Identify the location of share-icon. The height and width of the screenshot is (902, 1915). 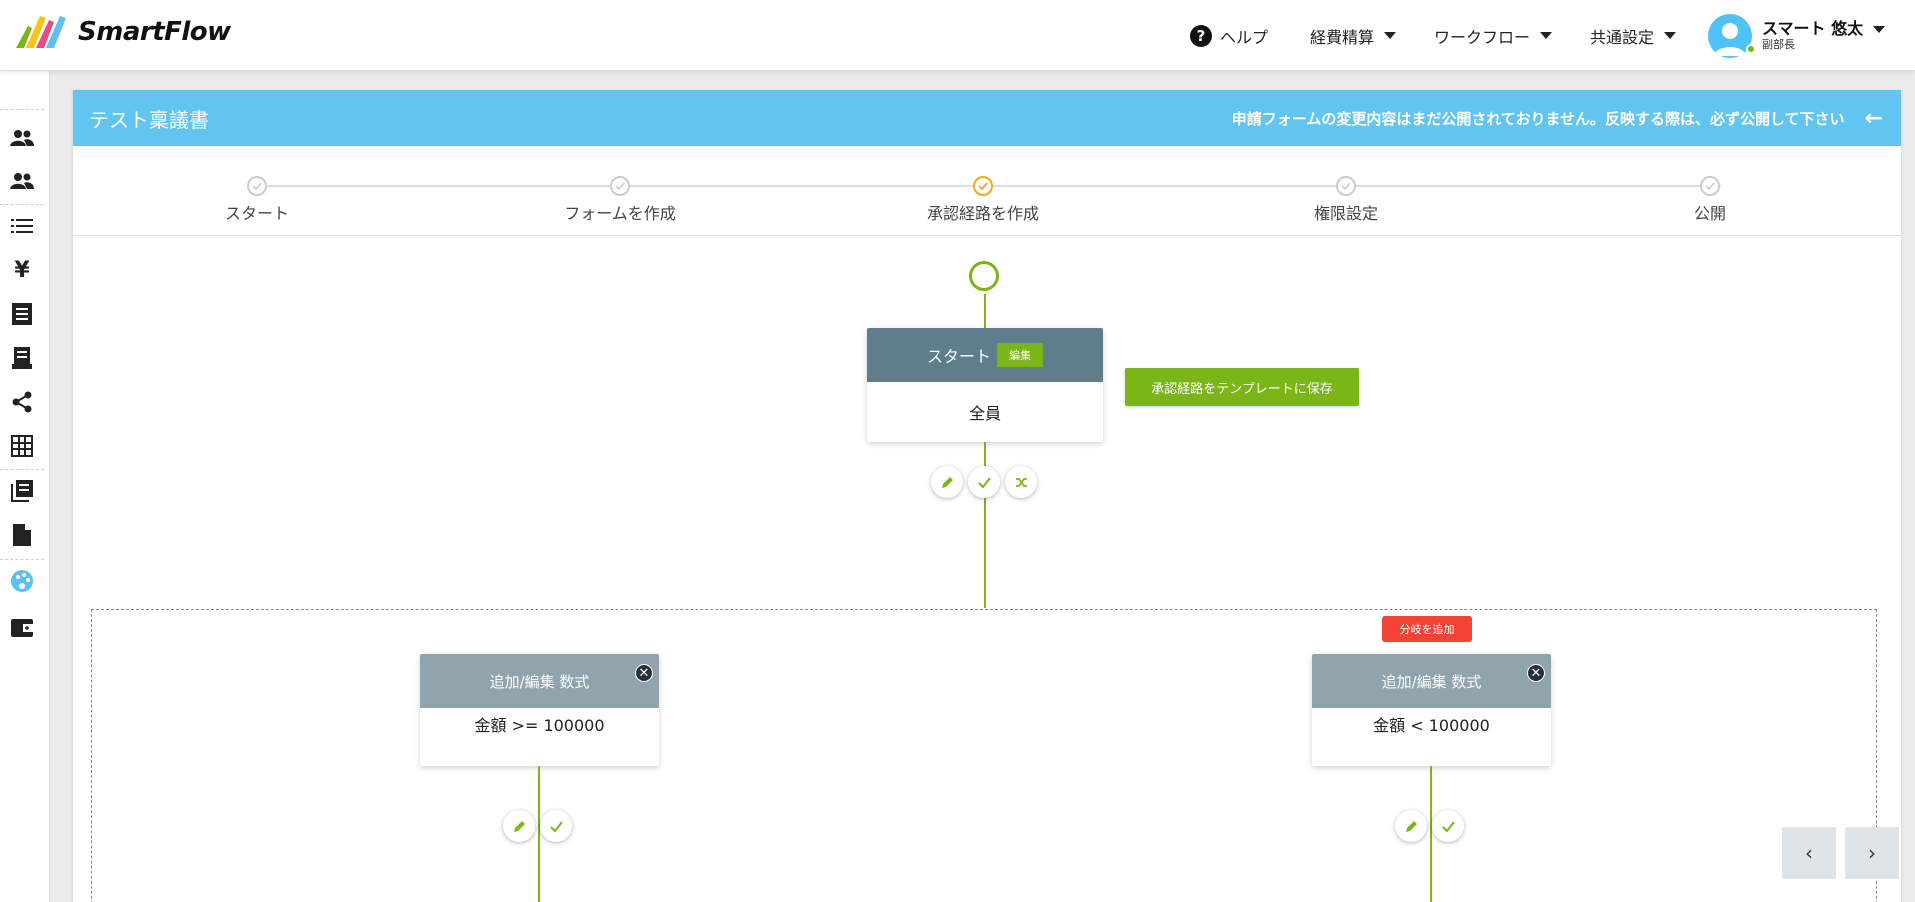
(22, 402).